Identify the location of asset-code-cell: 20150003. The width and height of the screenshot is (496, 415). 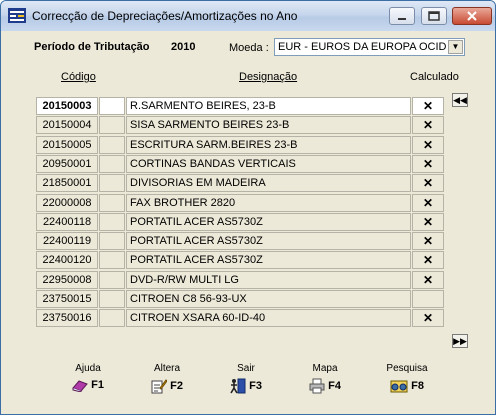
(67, 106).